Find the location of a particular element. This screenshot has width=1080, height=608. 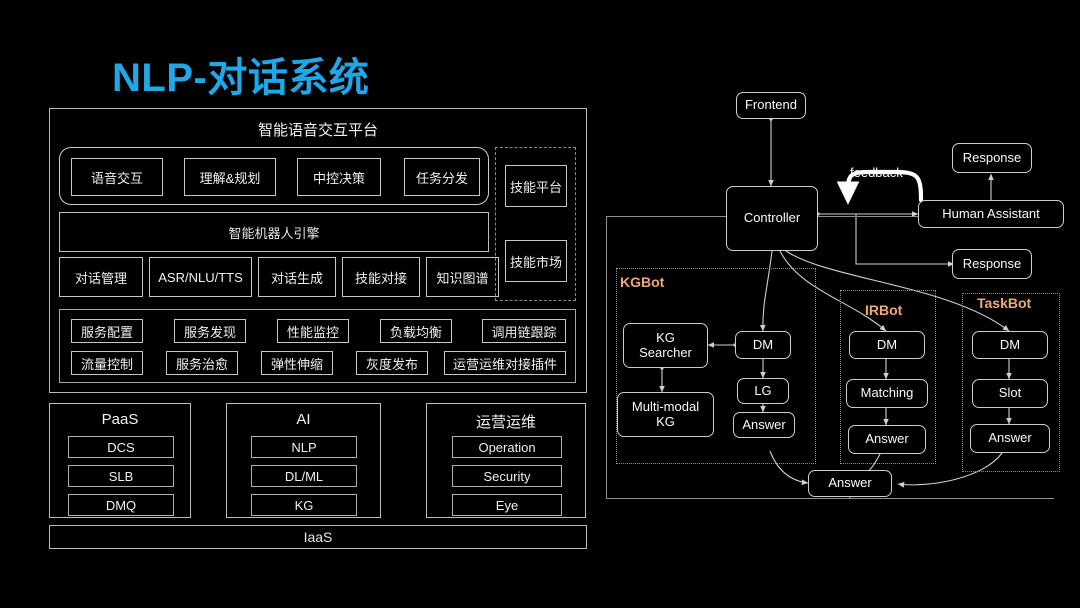

capability-dispatch: 任务分发 is located at coordinates (442, 177).